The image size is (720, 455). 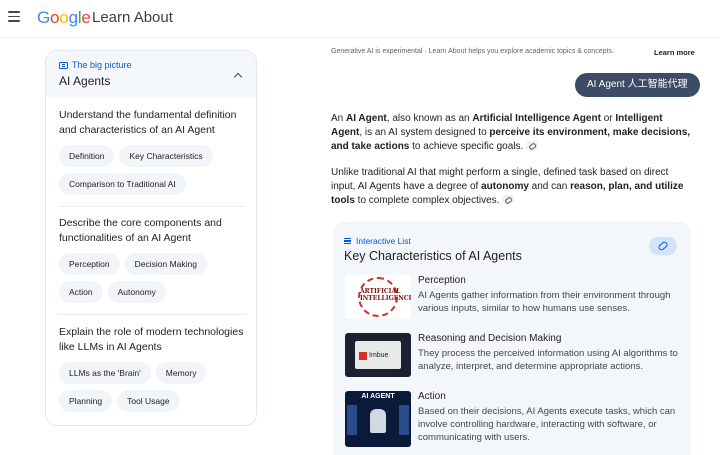 I want to click on topic-title: AI Agents, so click(x=85, y=81).